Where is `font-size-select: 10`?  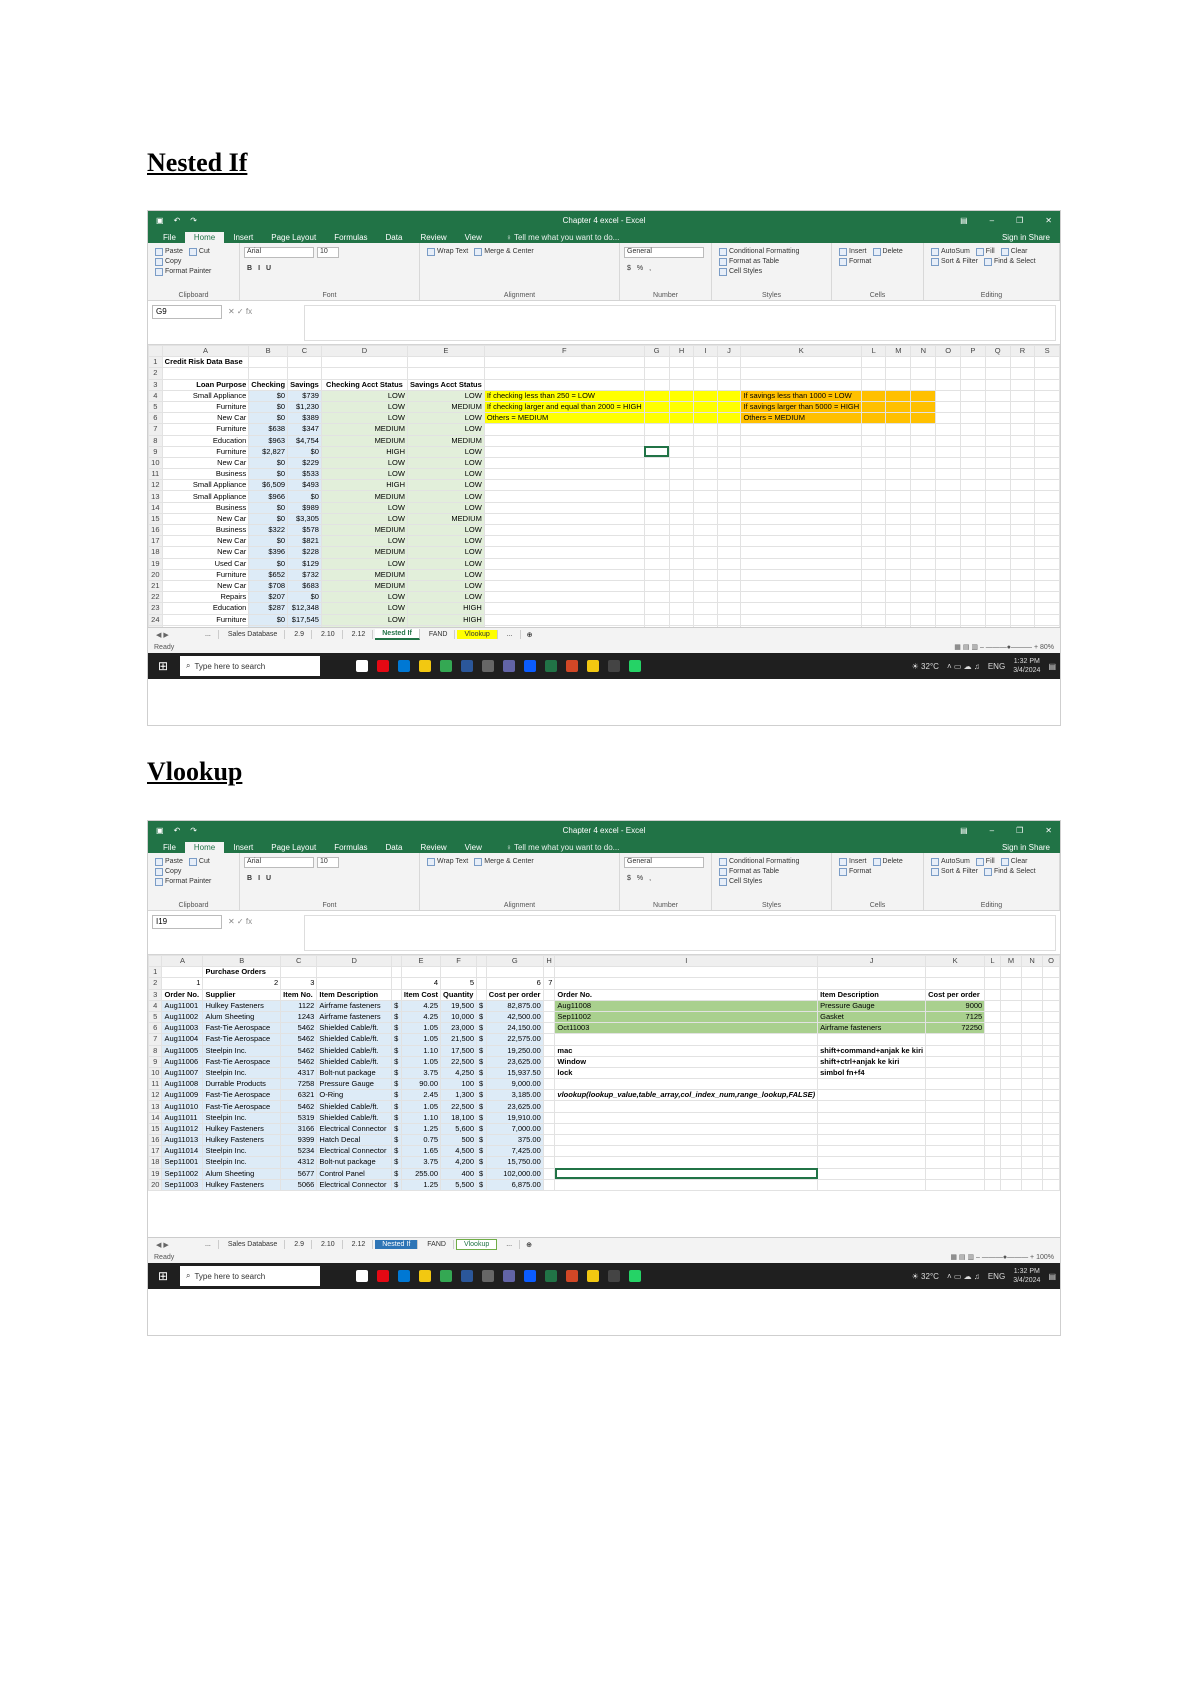
font-size-select: 10 is located at coordinates (328, 862).